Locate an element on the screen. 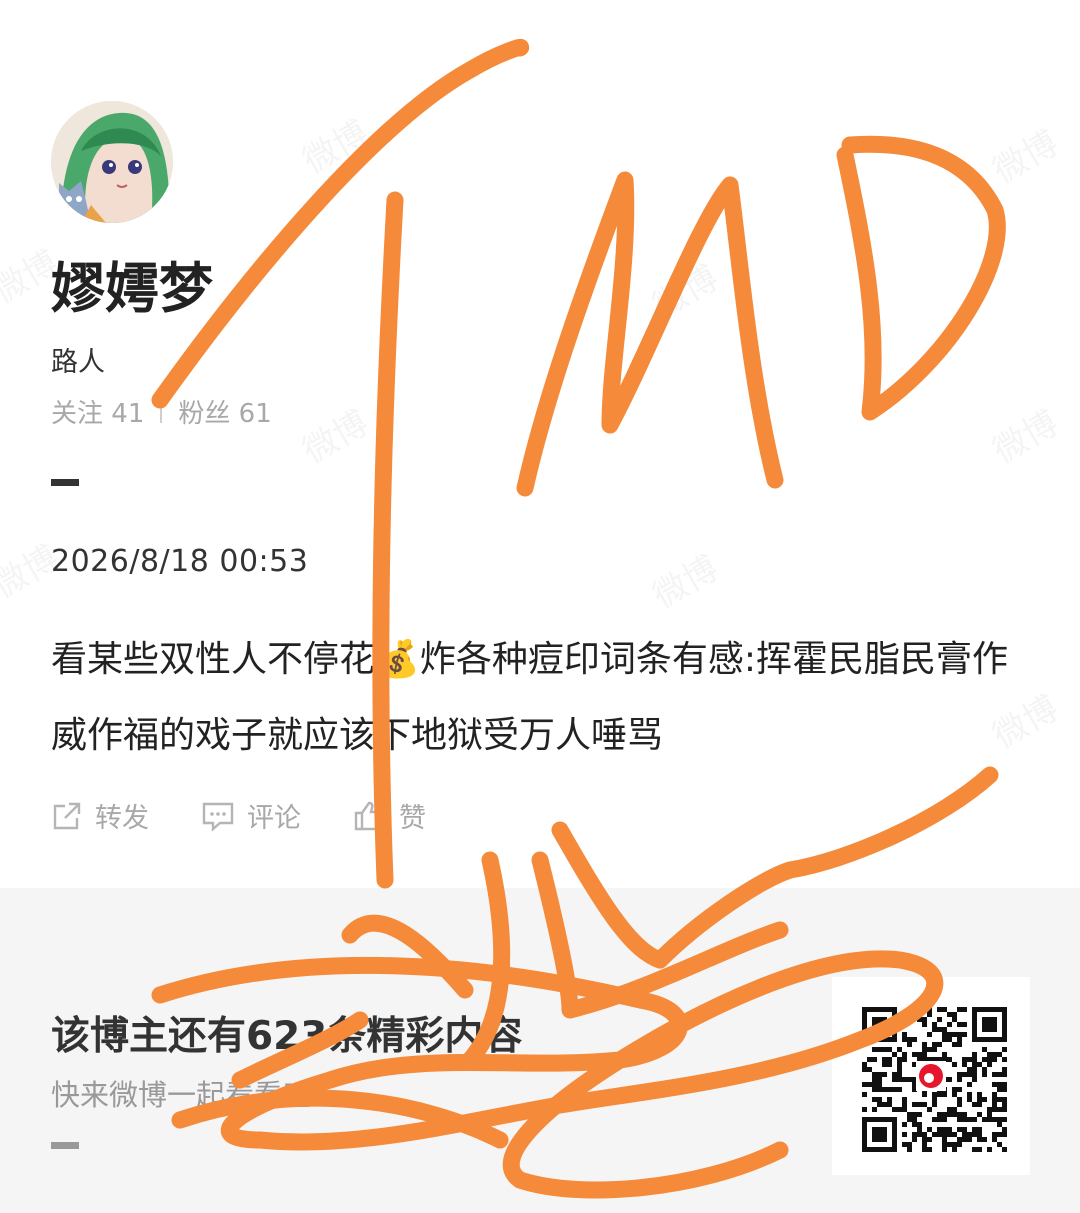  qr-code-graphic is located at coordinates (934, 1079).